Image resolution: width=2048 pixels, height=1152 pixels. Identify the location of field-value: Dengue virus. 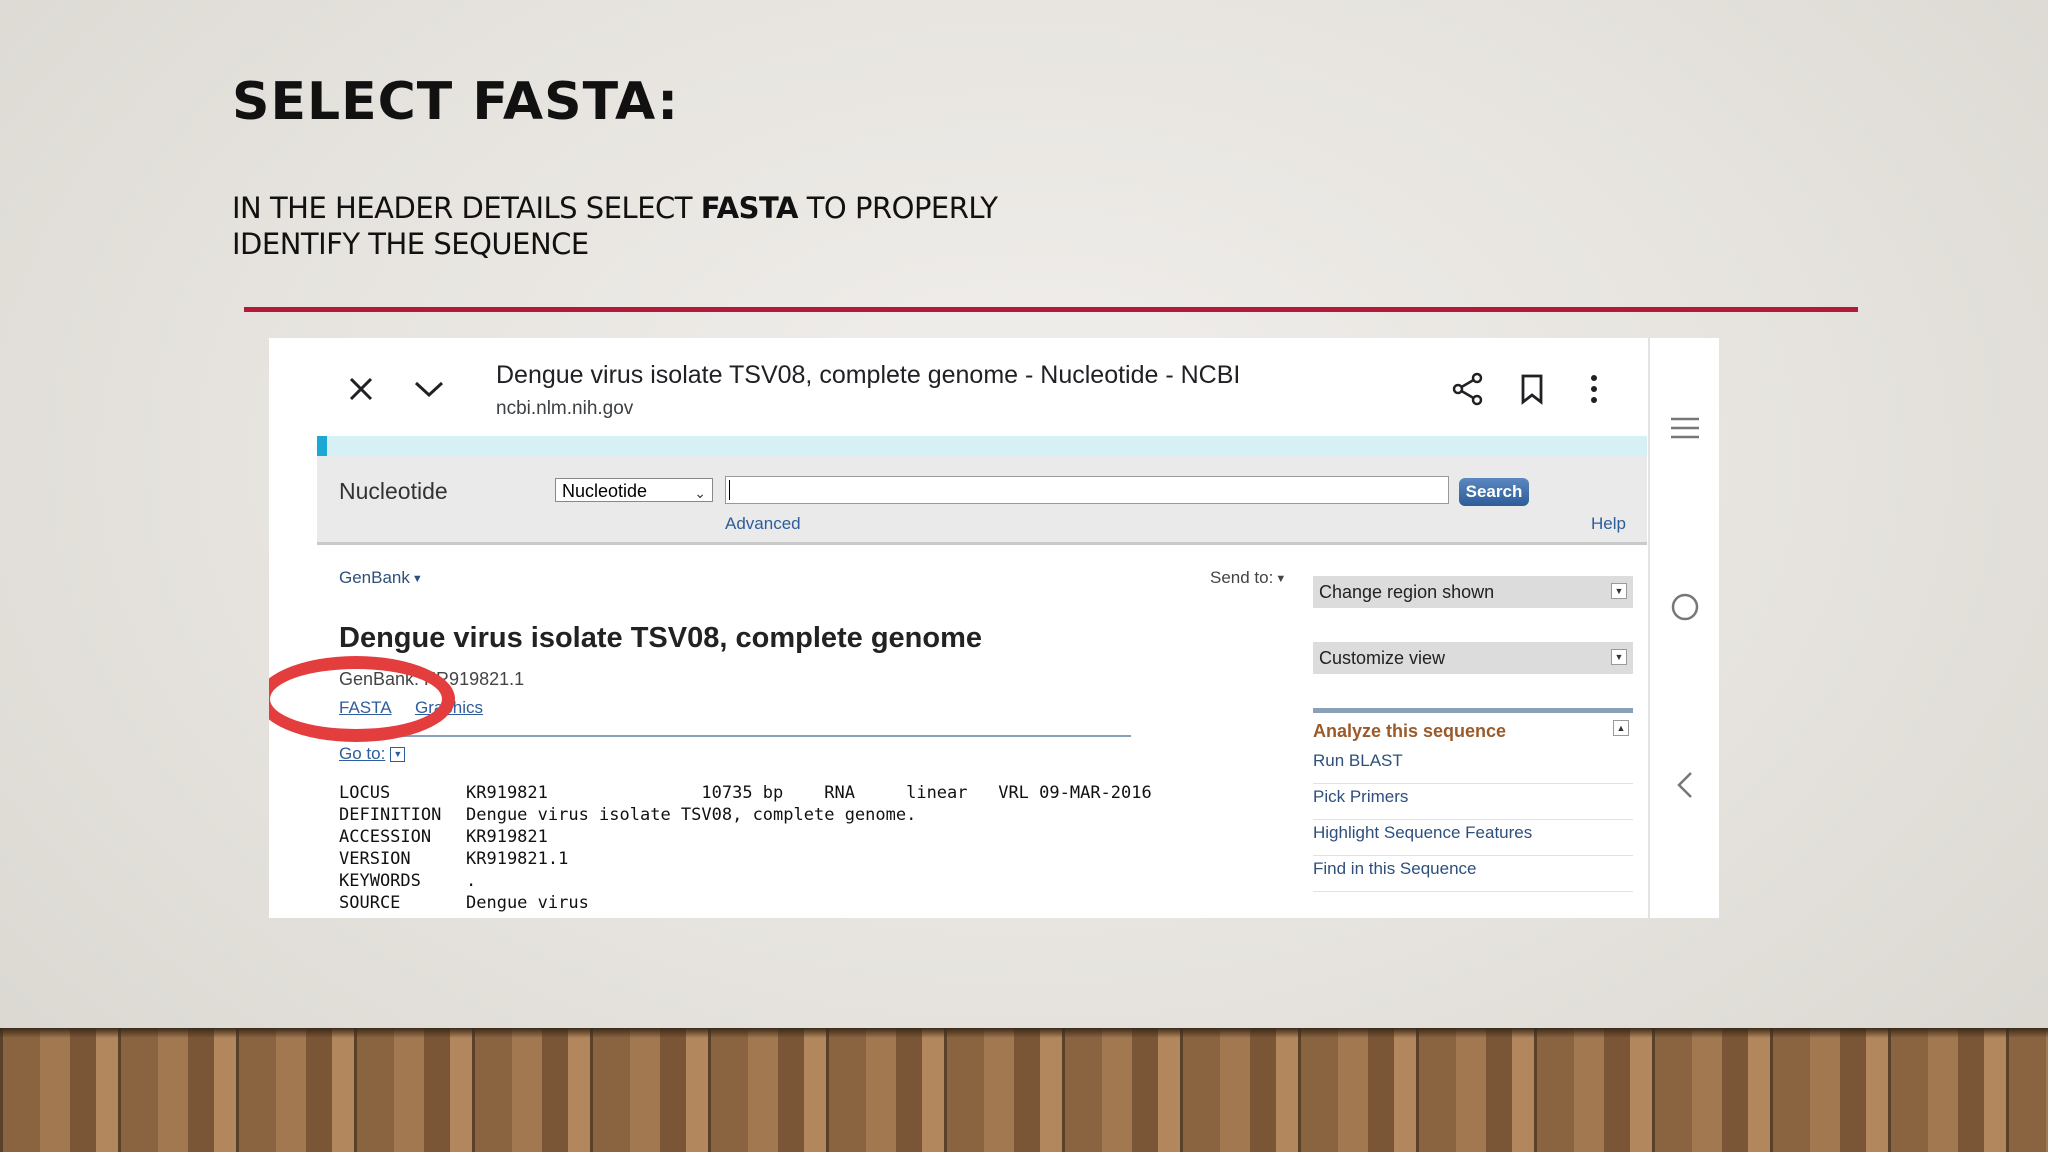
(527, 903).